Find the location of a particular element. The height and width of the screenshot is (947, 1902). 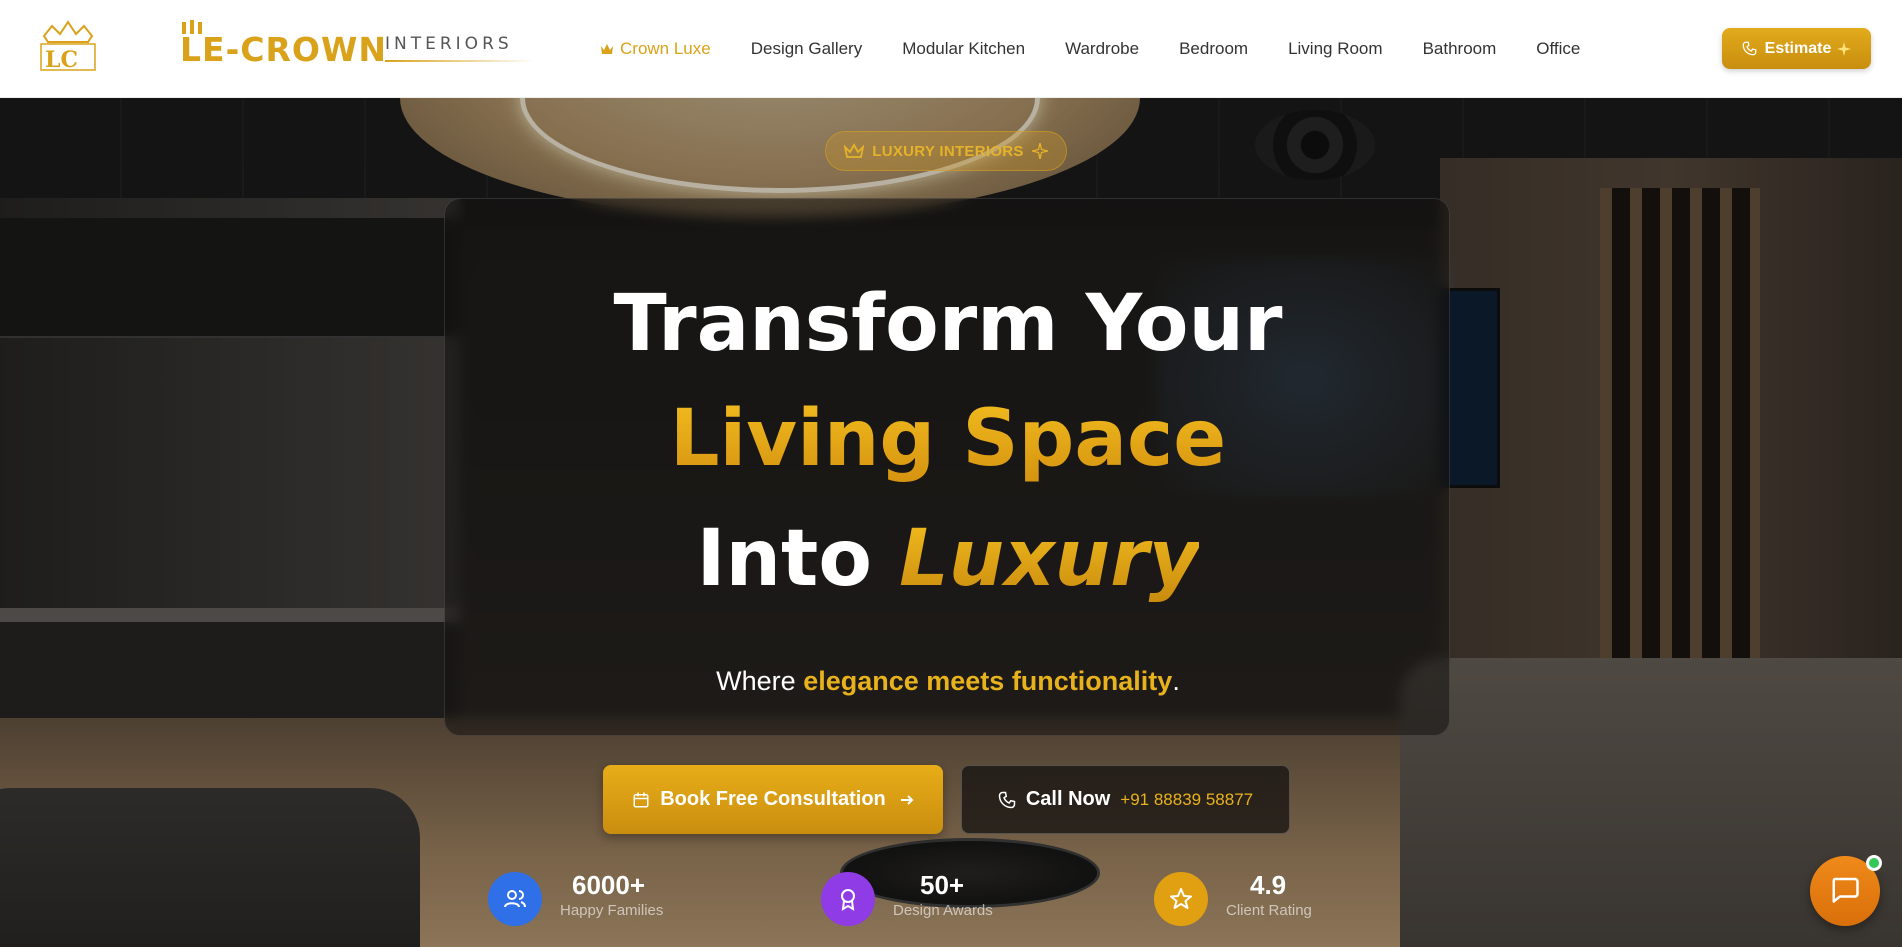

heading-into: Into is located at coordinates (784, 559).